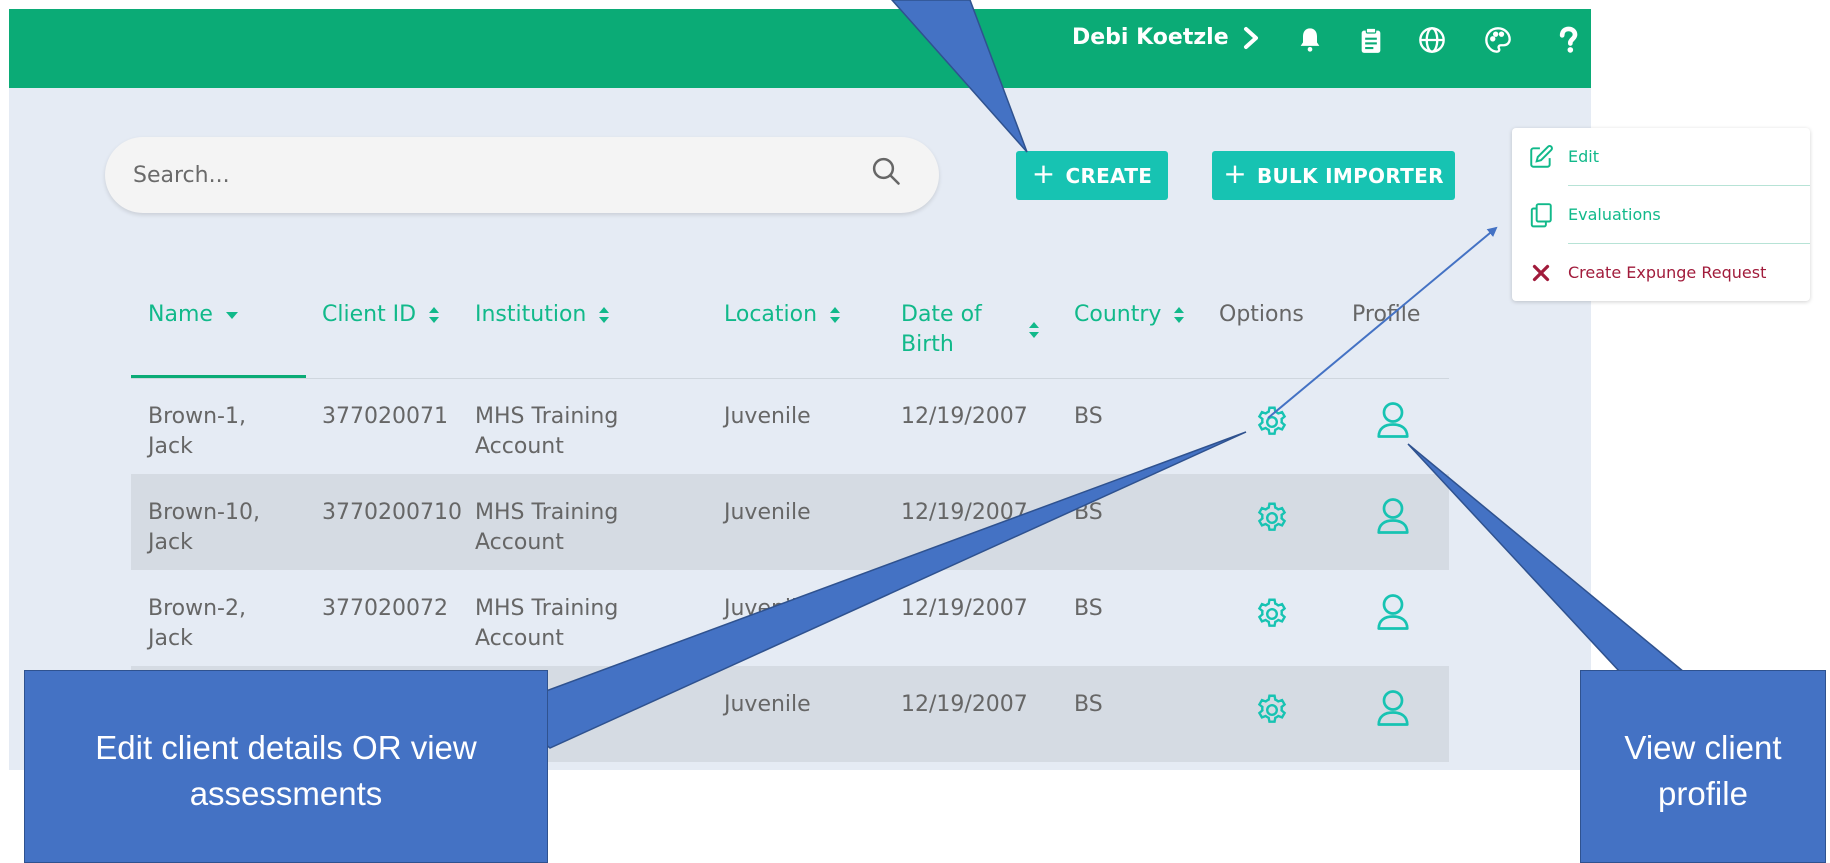  Describe the element at coordinates (1568, 40) in the screenshot. I see `help-icon` at that location.